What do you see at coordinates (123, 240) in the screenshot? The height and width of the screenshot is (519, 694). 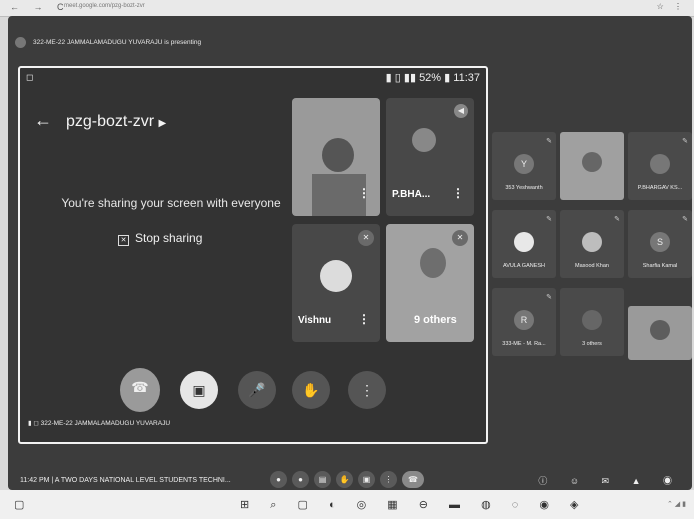 I see `stop-icon: ✕` at bounding box center [123, 240].